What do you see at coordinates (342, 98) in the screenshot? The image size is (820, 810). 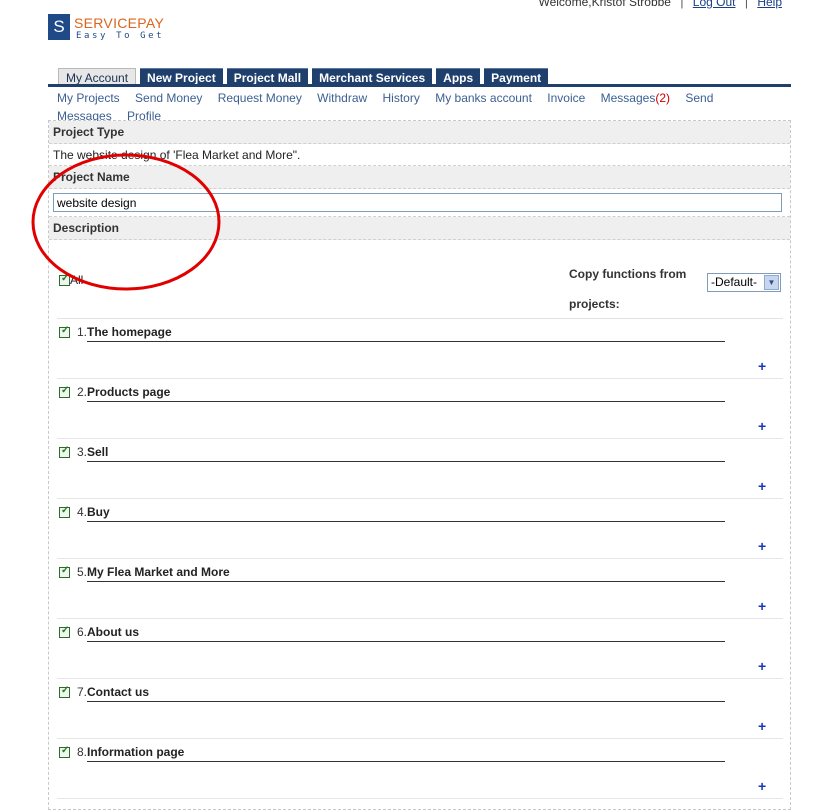 I see `subnav-withdraw: Withdraw` at bounding box center [342, 98].